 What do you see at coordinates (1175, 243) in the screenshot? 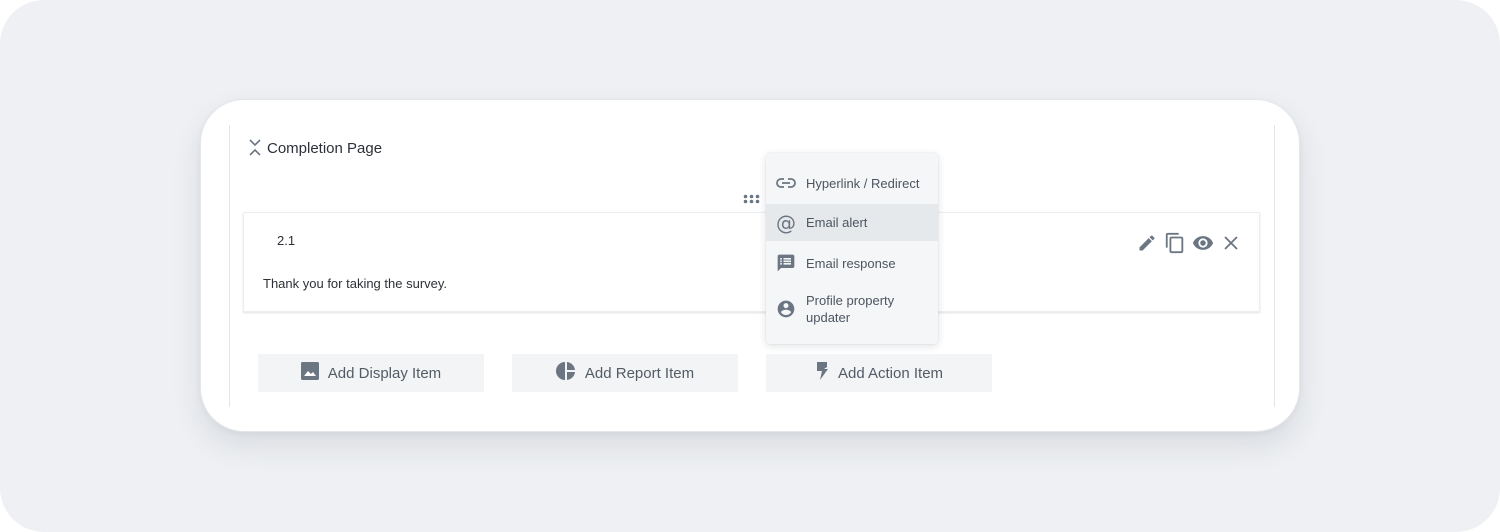
I see `copy-icon` at bounding box center [1175, 243].